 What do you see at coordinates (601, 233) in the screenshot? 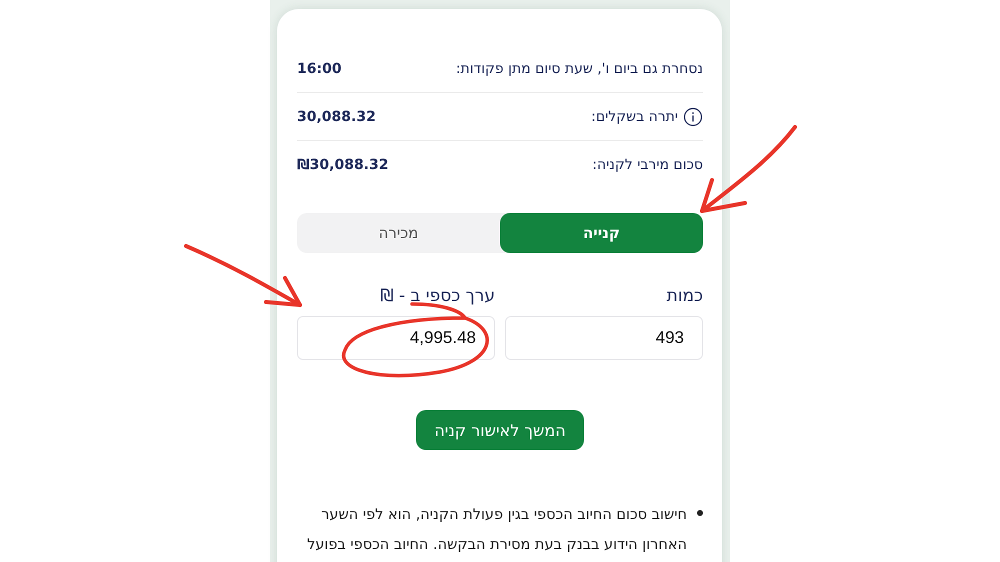
I see `toggle-tab: קנייה` at bounding box center [601, 233].